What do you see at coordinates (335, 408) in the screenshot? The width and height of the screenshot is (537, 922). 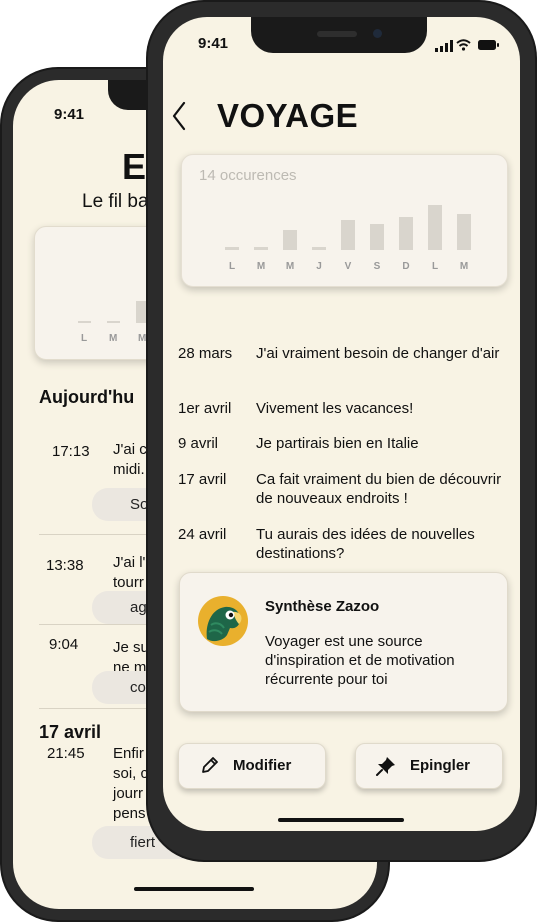 I see `entry-text: Vivement les vacances!` at bounding box center [335, 408].